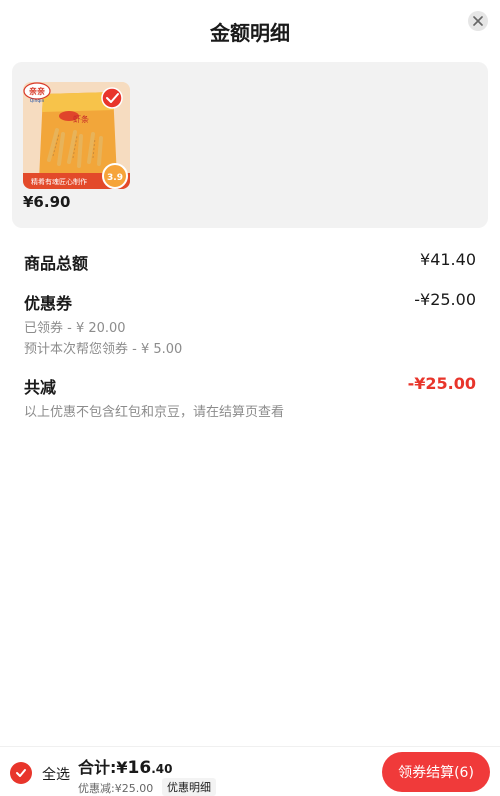  Describe the element at coordinates (56, 774) in the screenshot. I see `select-all-label: 全选` at that location.